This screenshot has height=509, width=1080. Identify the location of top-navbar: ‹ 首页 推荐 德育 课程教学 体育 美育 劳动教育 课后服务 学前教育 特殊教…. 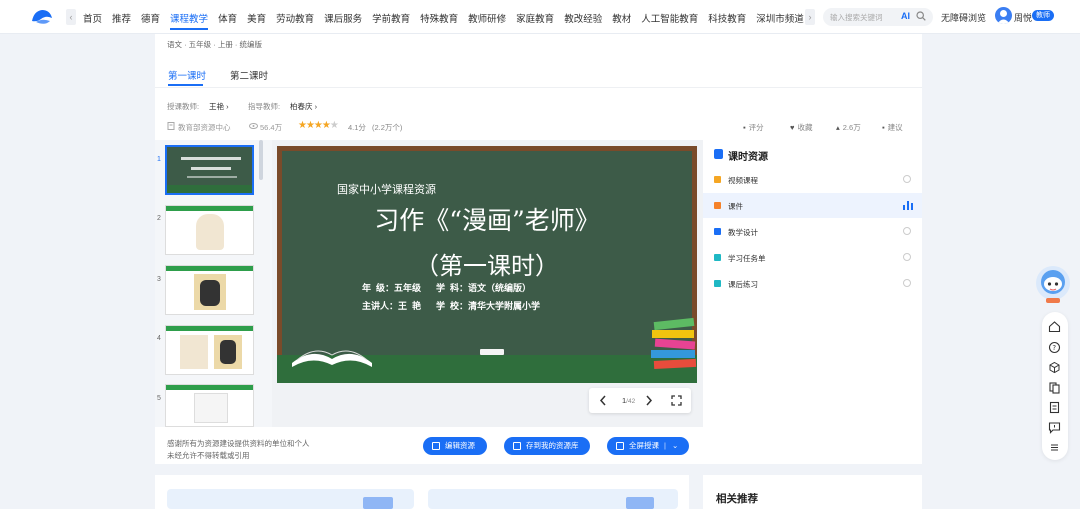
(540, 17).